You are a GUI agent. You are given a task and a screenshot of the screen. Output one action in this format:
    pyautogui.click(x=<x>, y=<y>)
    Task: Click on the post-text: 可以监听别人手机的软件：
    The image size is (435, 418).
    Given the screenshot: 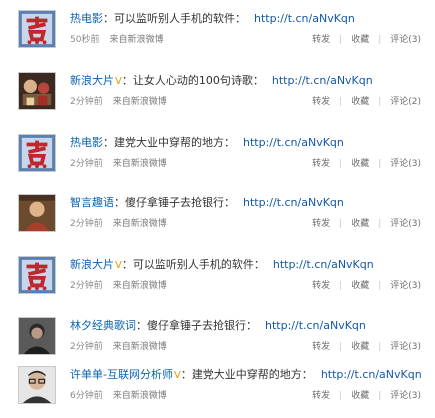 What is the action you would take?
    pyautogui.click(x=198, y=264)
    